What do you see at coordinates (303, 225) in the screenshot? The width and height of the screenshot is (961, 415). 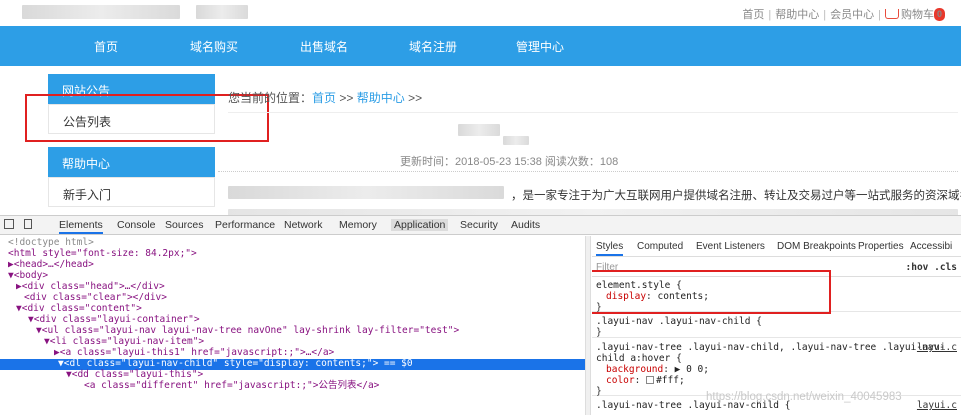 I see `devtools-tab-network: Network` at bounding box center [303, 225].